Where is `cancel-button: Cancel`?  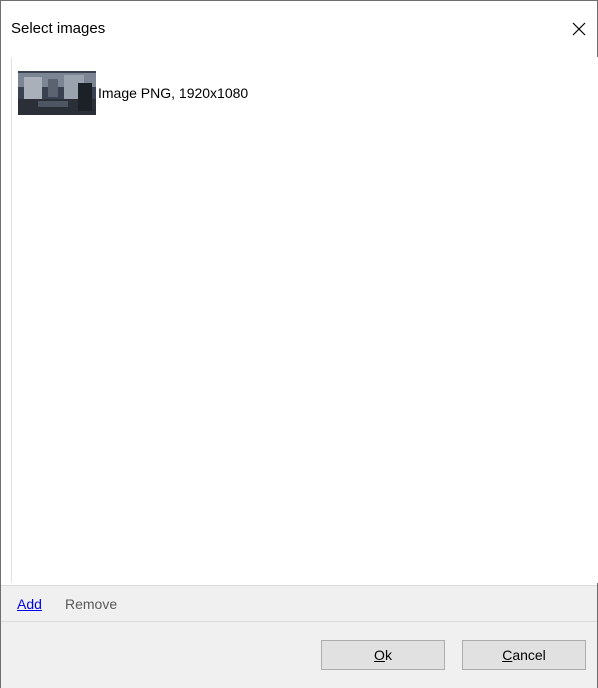
cancel-button: Cancel is located at coordinates (524, 655).